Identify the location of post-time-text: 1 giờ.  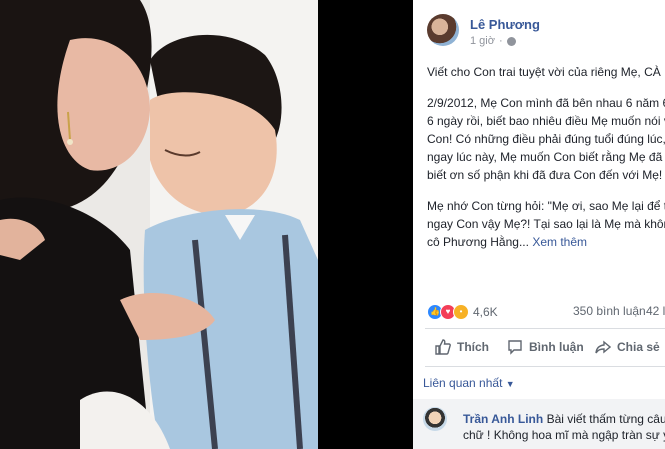
(482, 41).